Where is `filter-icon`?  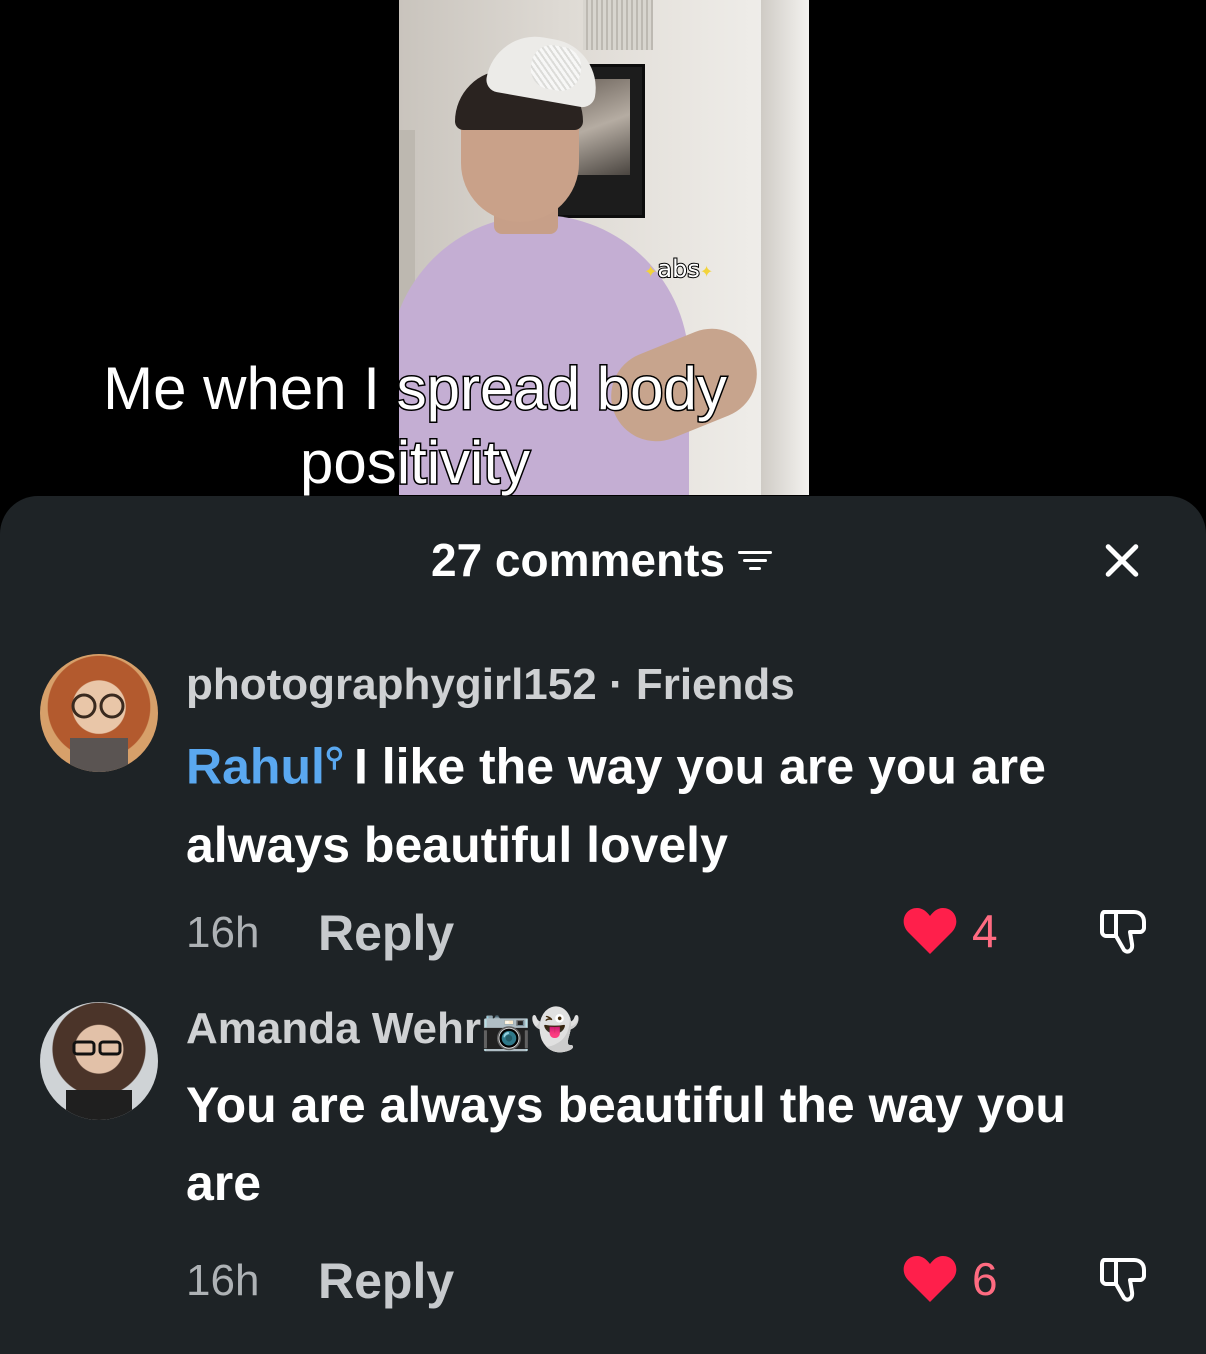
filter-icon is located at coordinates (755, 560).